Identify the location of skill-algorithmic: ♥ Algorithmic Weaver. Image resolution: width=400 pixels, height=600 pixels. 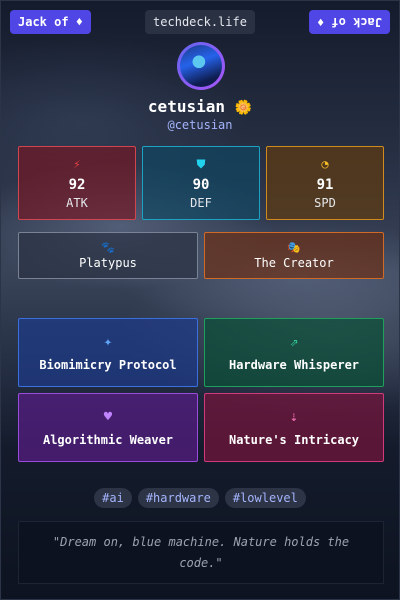
(108, 427).